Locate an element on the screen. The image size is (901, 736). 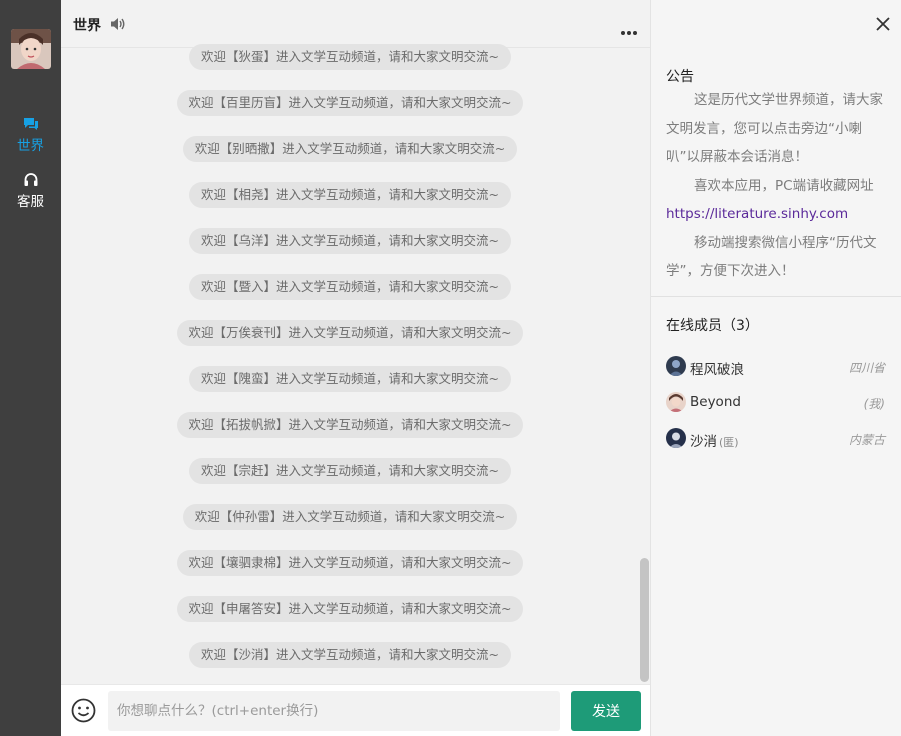
headset-icon is located at coordinates (31, 180).